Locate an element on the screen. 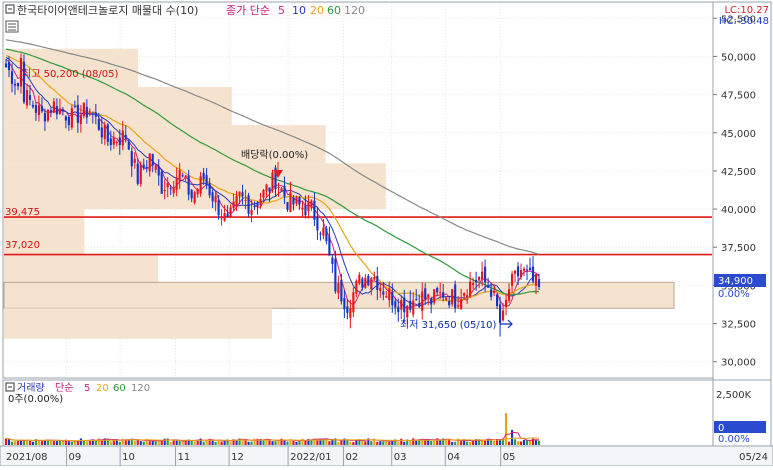  current-volume-change: 0.00% is located at coordinates (734, 439).